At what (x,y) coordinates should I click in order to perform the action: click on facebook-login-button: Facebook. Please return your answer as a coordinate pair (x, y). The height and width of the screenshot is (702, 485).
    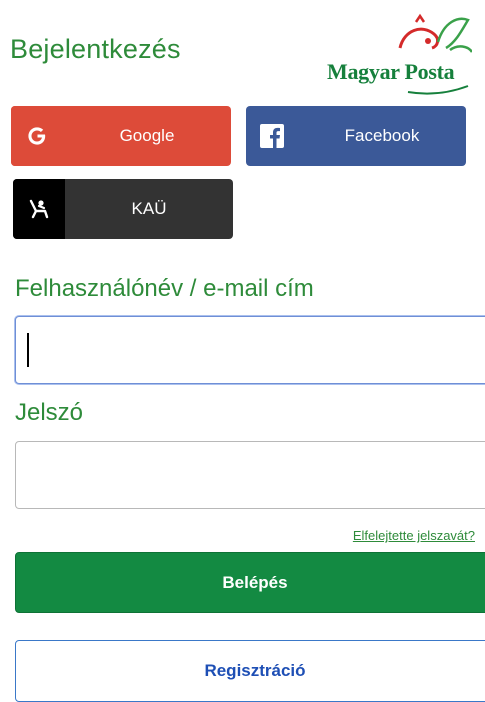
    Looking at the image, I should click on (356, 136).